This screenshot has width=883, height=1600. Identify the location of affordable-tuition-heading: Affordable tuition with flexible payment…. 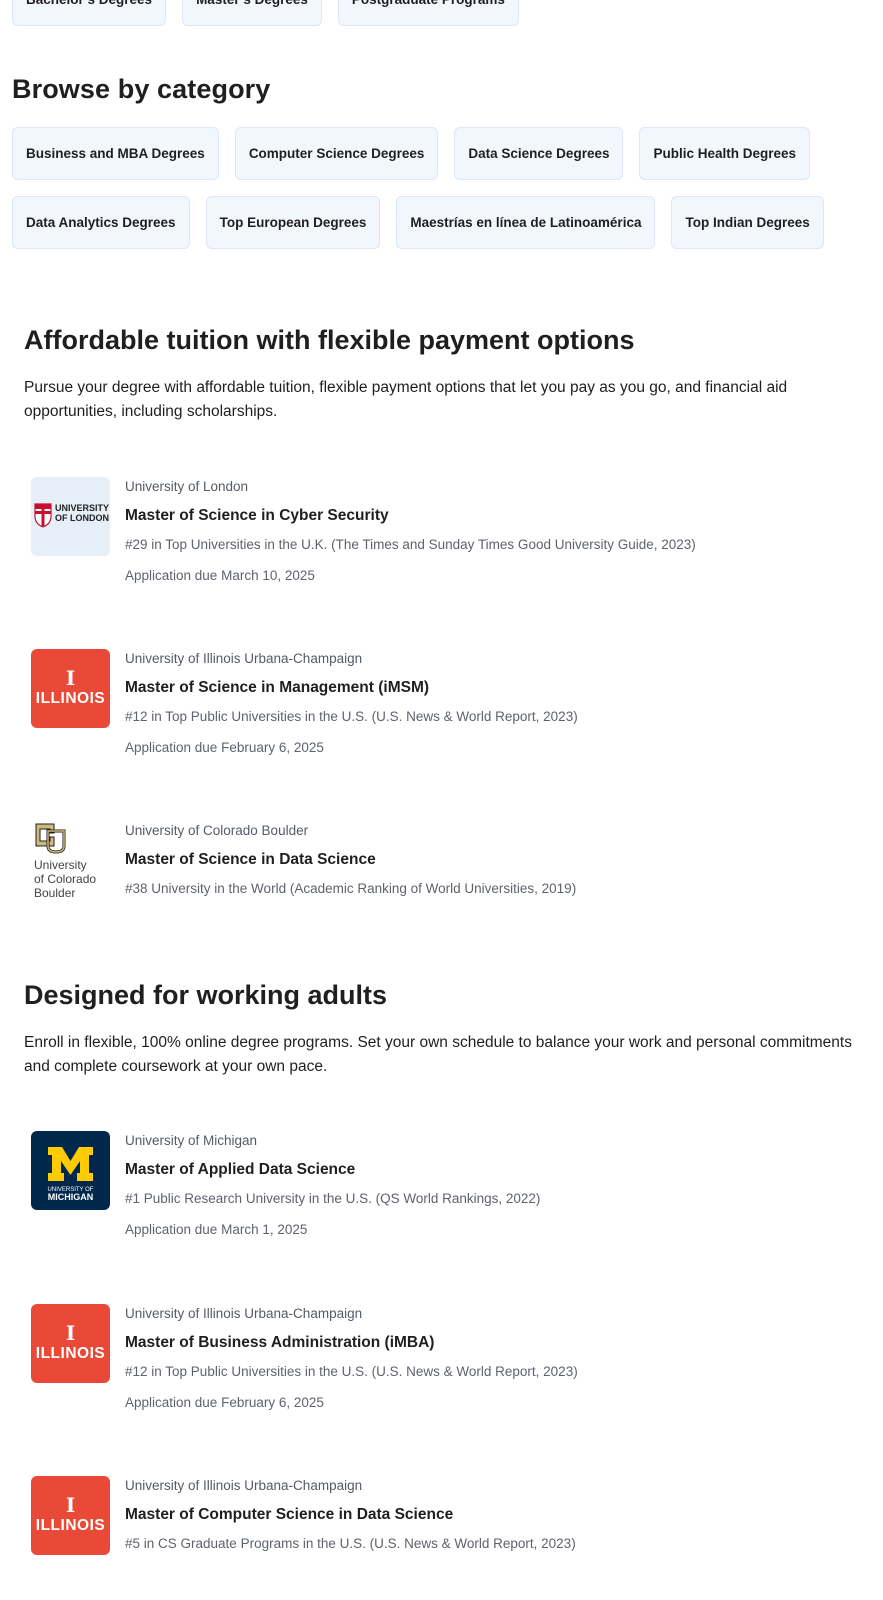
(329, 340).